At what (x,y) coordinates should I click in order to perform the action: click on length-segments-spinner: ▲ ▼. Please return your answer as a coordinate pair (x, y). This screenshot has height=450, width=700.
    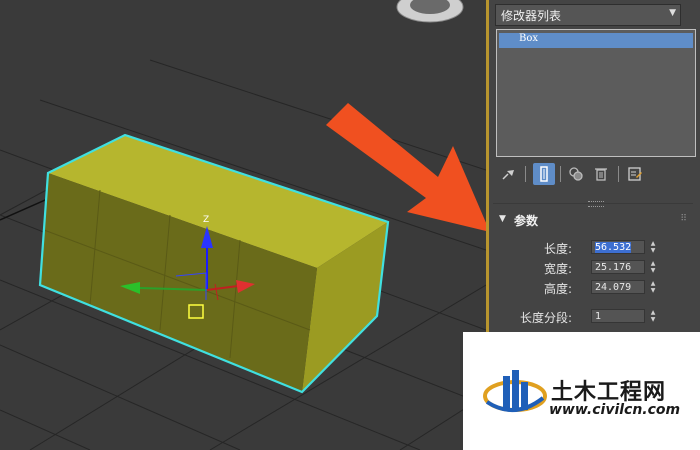
    Looking at the image, I should click on (653, 316).